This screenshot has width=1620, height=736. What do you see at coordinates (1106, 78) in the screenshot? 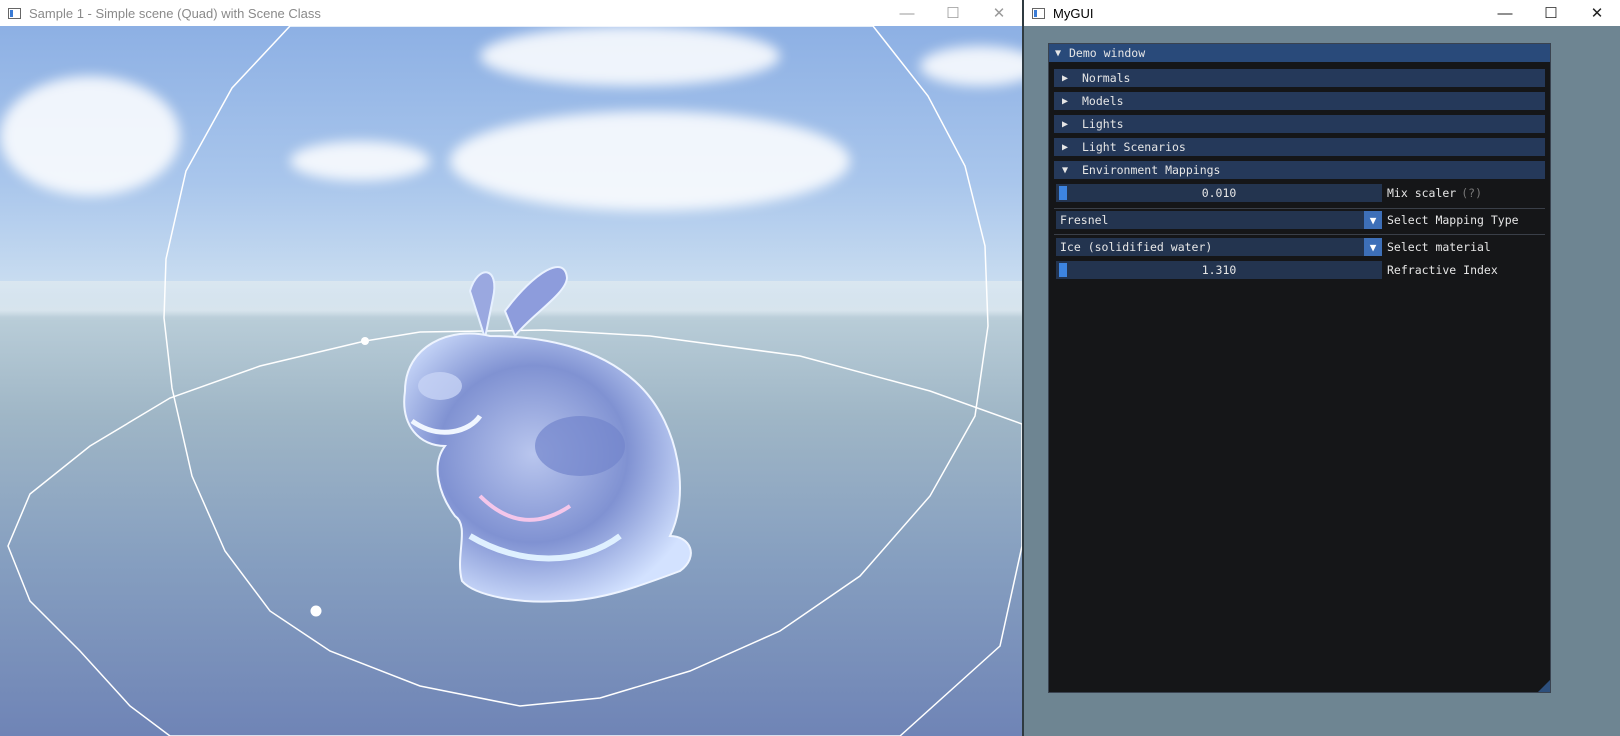
I see `header-label: Normals` at bounding box center [1106, 78].